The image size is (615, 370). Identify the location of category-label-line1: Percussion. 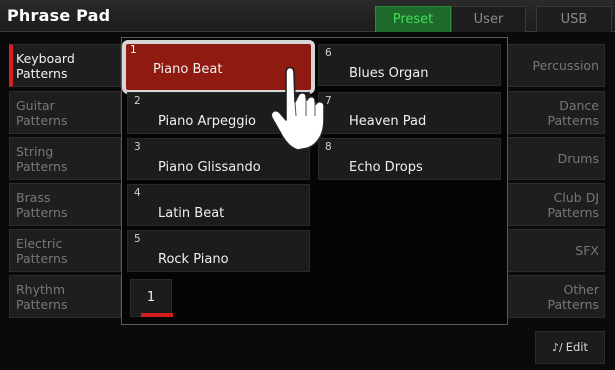
(565, 65).